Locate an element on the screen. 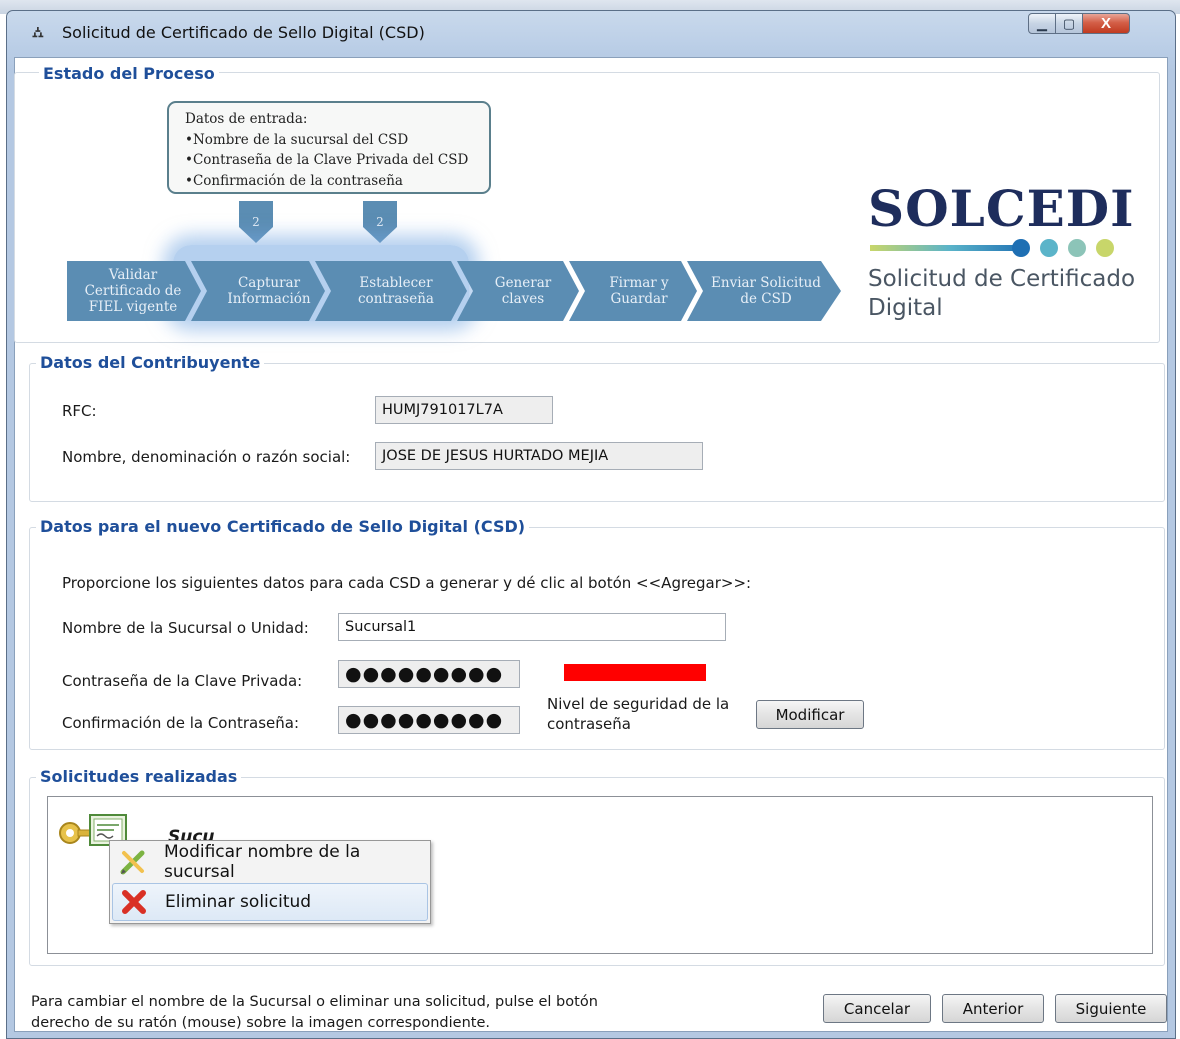 The height and width of the screenshot is (1039, 1180). confirm-label: Confirmación de la Contraseña: is located at coordinates (181, 723).